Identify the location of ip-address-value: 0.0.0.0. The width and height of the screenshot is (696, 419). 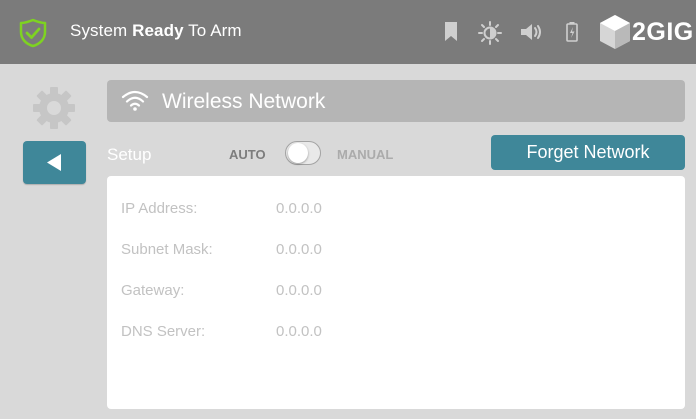
(299, 208).